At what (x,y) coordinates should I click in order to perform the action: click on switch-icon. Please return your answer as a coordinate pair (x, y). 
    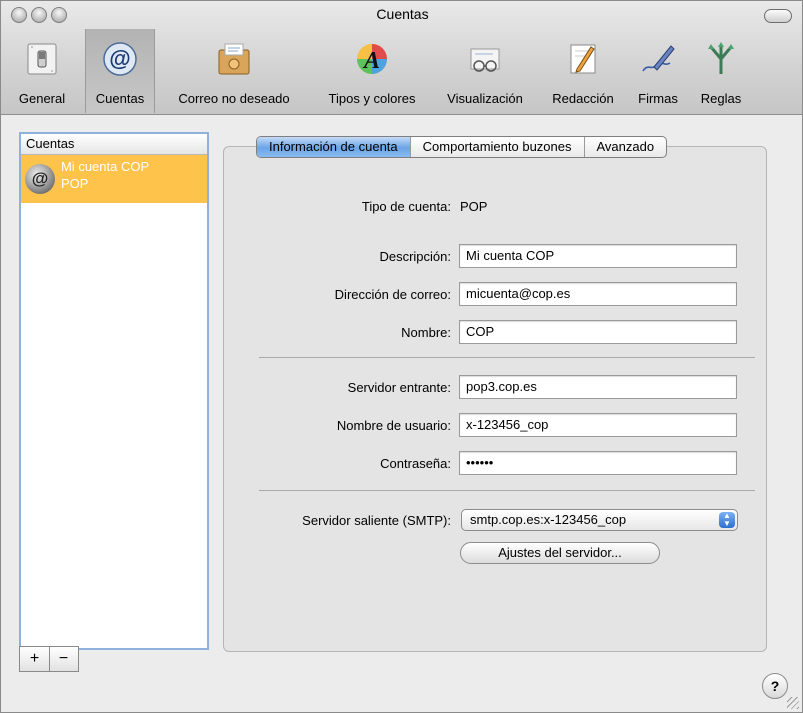
    Looking at the image, I should click on (42, 59).